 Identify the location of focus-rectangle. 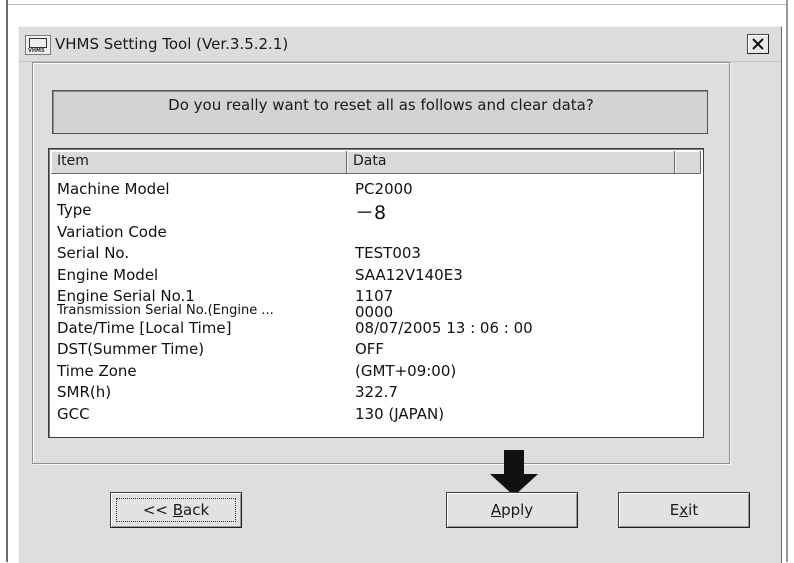
(176, 510).